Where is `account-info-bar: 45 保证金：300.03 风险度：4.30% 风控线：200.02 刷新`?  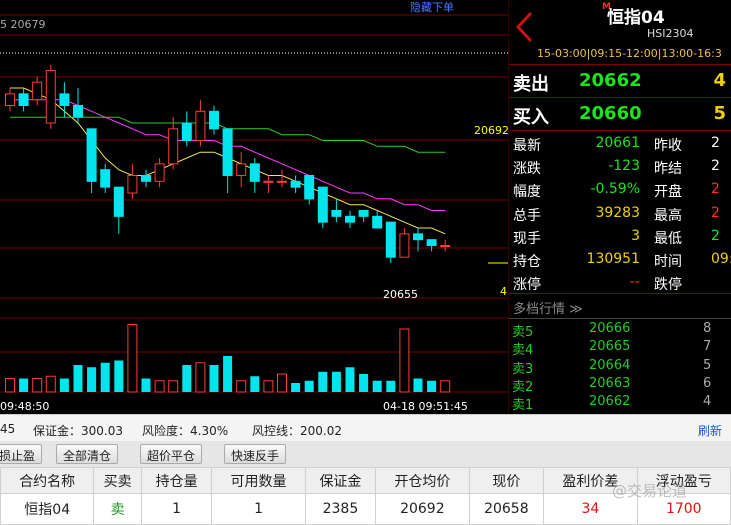 account-info-bar: 45 保证金：300.03 风险度：4.30% 风控线：200.02 刷新 is located at coordinates (365, 427).